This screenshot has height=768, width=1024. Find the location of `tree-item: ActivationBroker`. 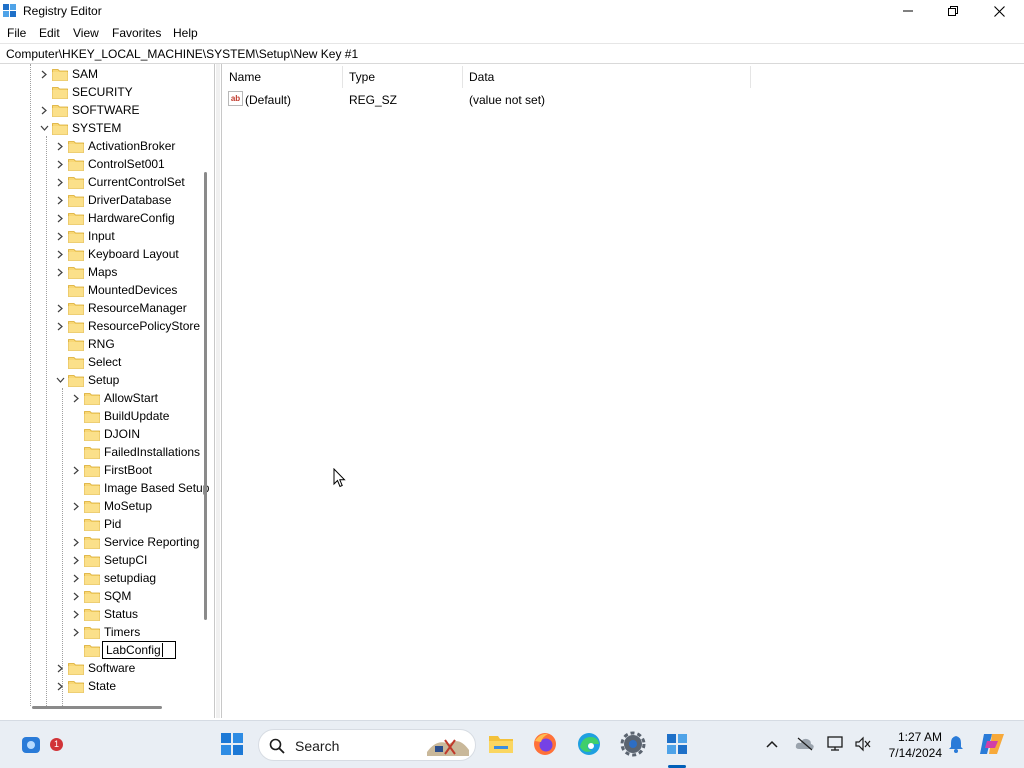

tree-item: ActivationBroker is located at coordinates (114, 146).